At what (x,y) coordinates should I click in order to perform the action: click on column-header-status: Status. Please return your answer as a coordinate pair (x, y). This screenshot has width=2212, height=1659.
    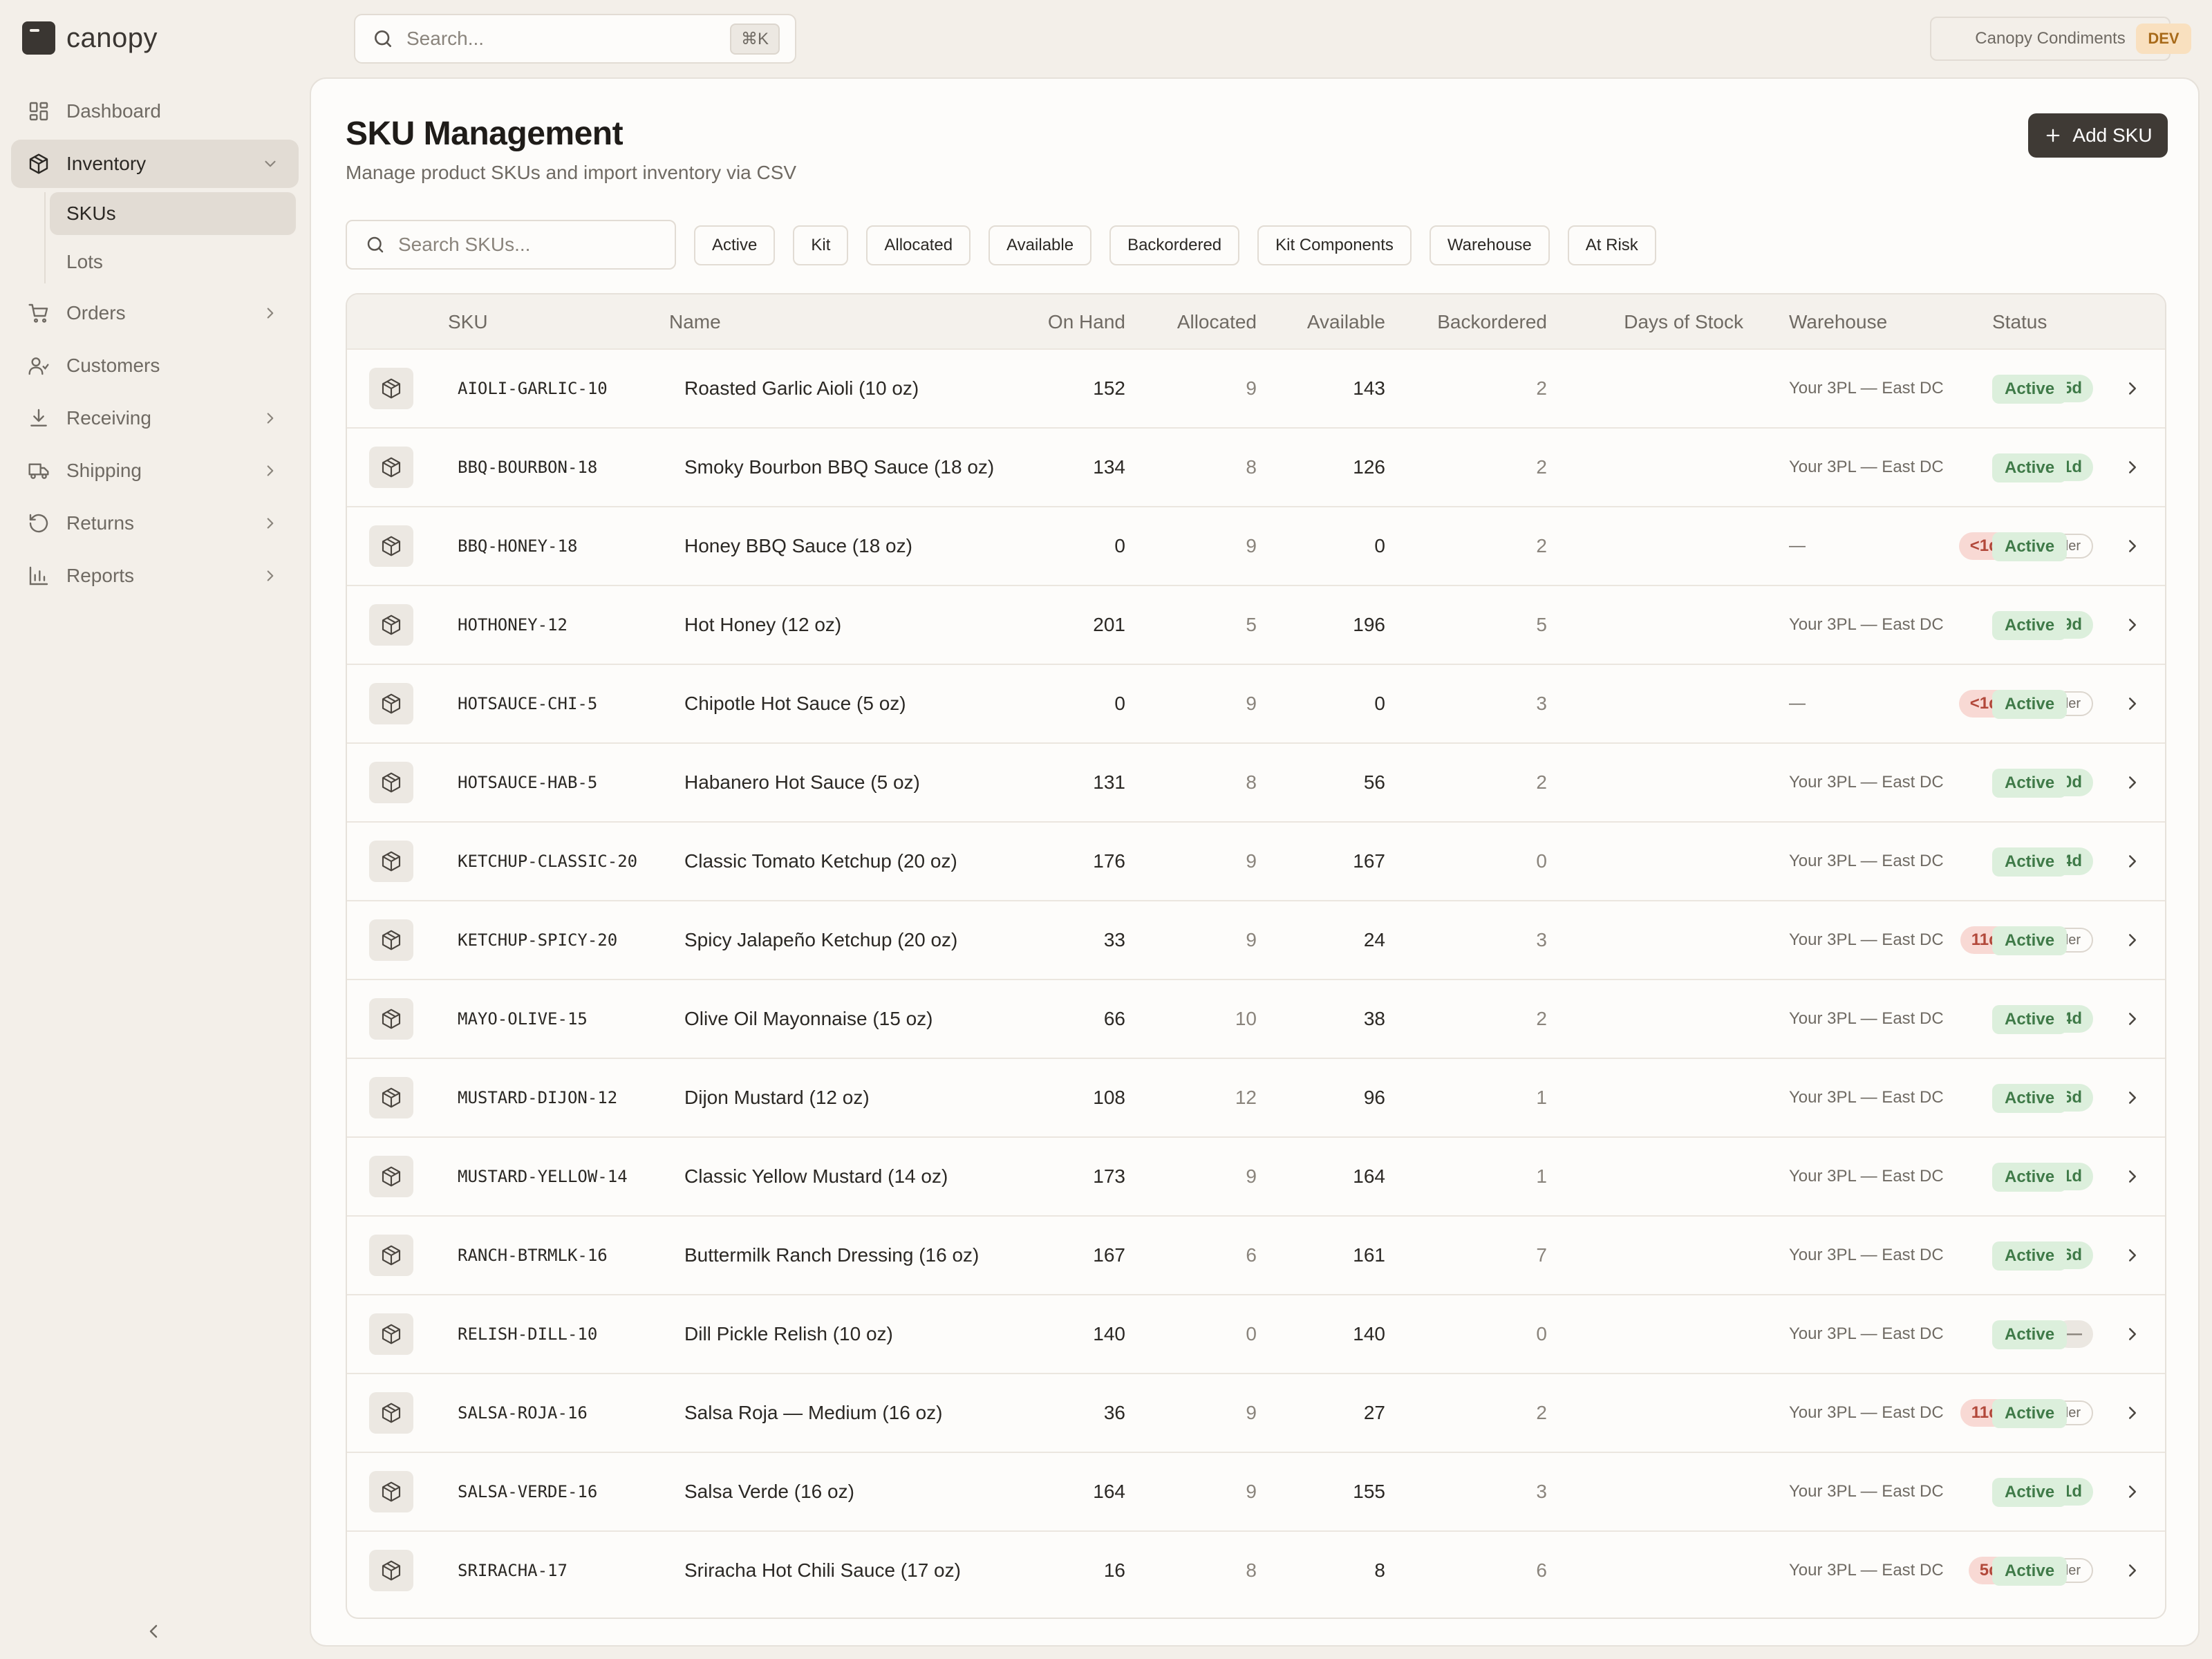
    Looking at the image, I should click on (2019, 322).